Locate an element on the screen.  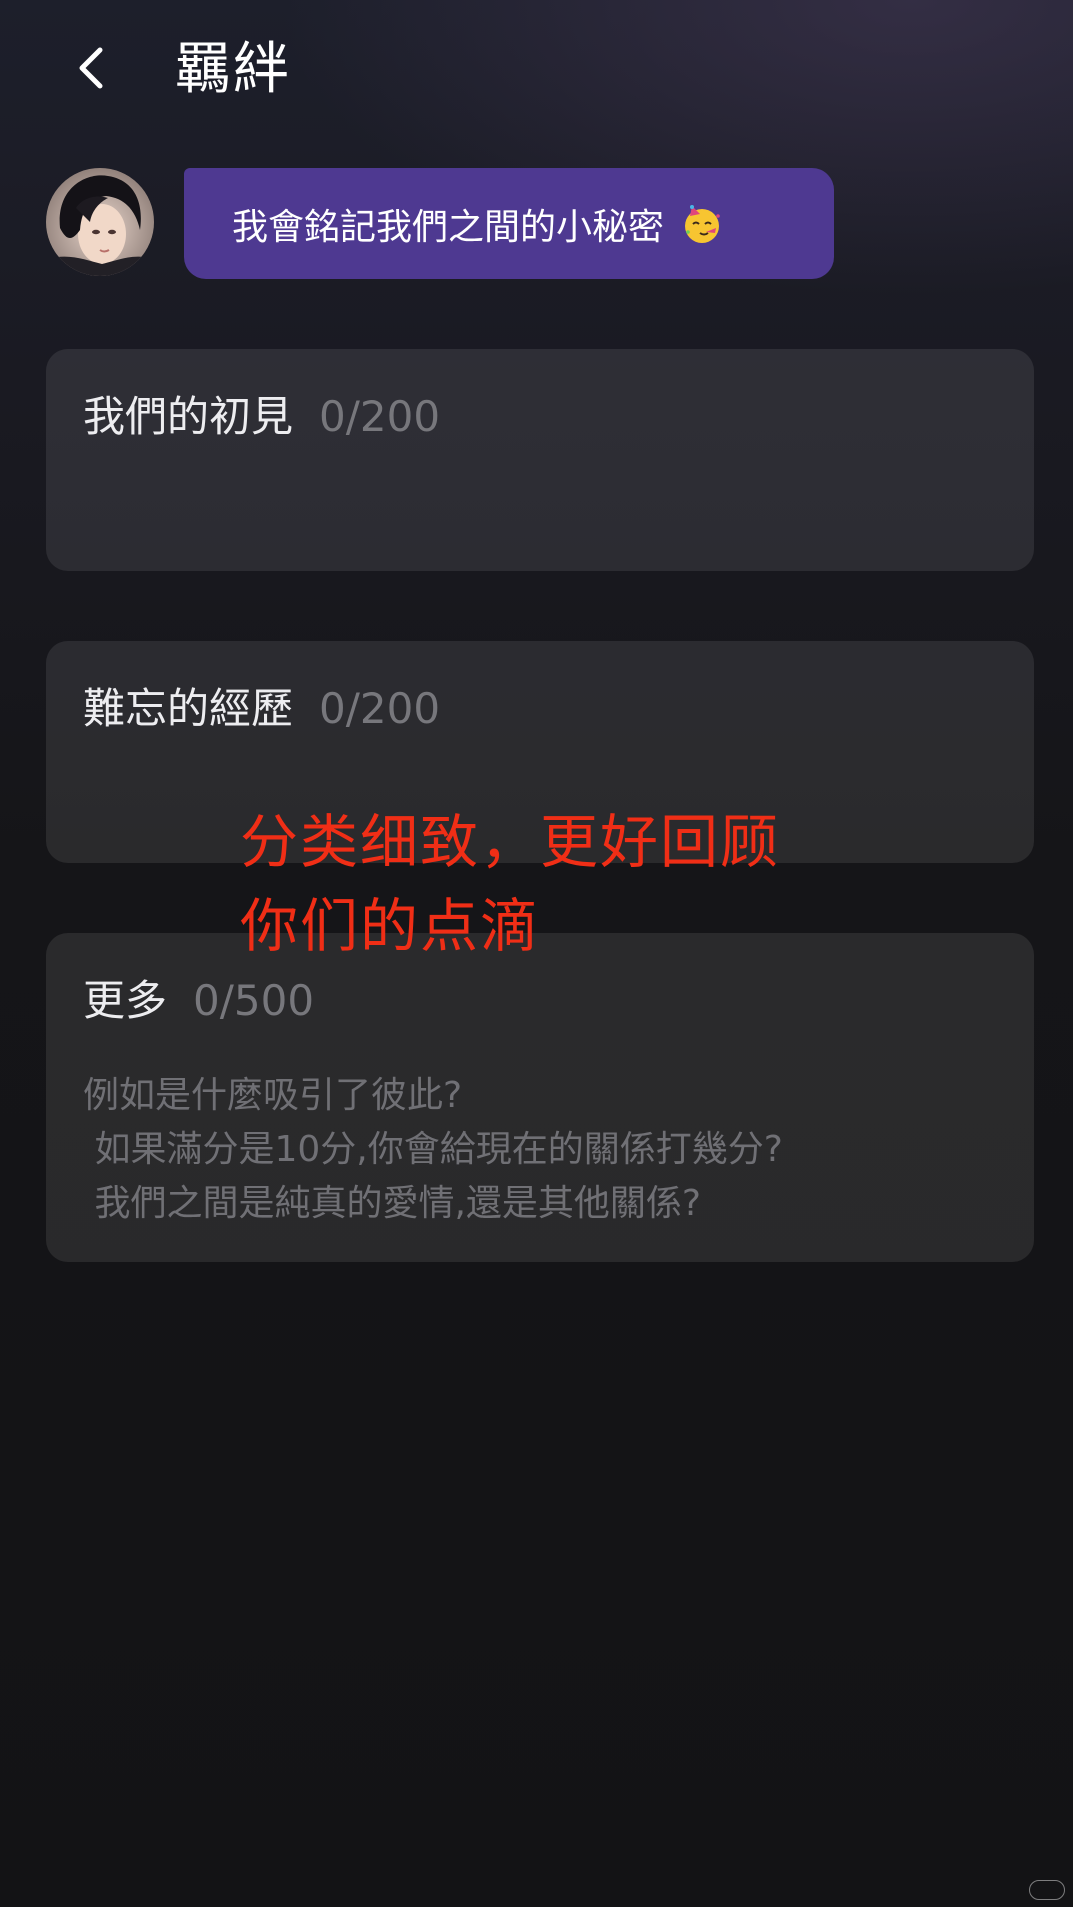
annotation-overlay: 分类细致，更好回顾 你们的点滴 is located at coordinates (510, 884).